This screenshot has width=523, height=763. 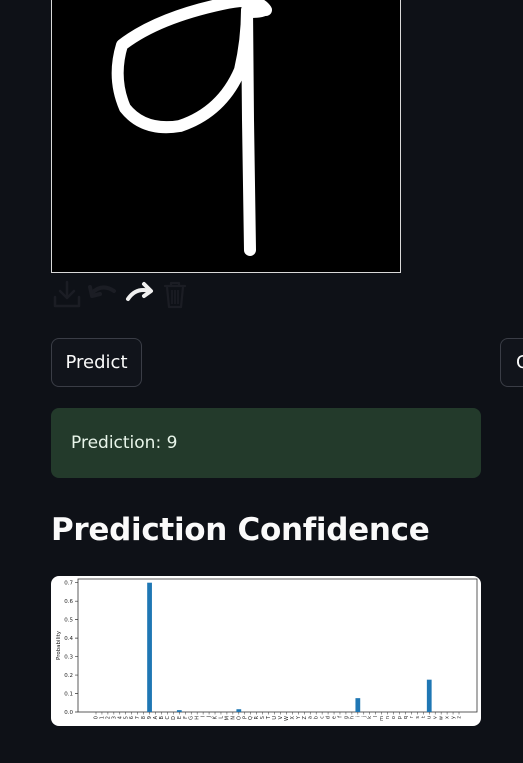 What do you see at coordinates (191, 128) in the screenshot?
I see `handwritten-digit-drawing` at bounding box center [191, 128].